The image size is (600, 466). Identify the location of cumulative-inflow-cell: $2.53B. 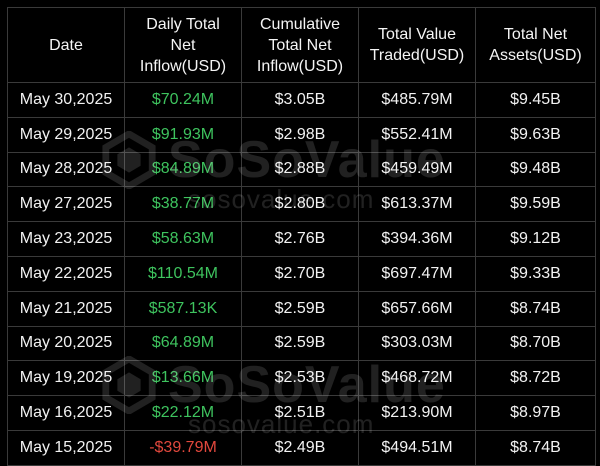
(300, 378).